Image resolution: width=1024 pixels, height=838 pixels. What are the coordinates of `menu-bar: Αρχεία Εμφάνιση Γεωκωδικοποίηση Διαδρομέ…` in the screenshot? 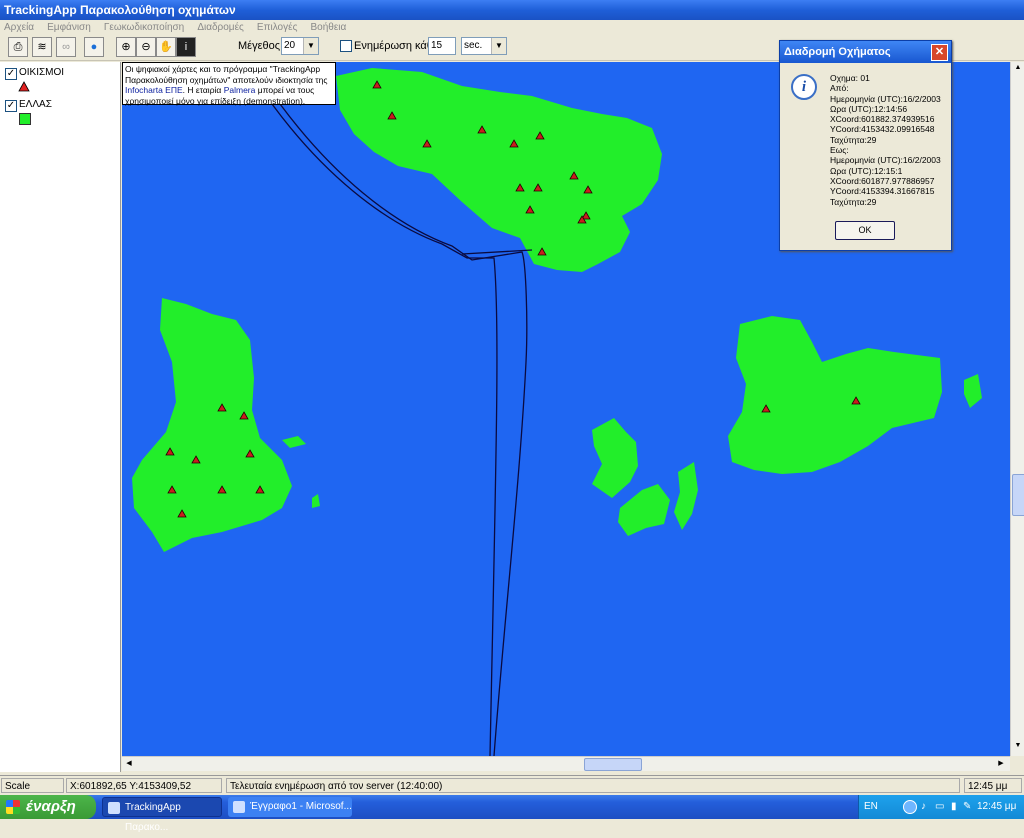 It's located at (512, 27).